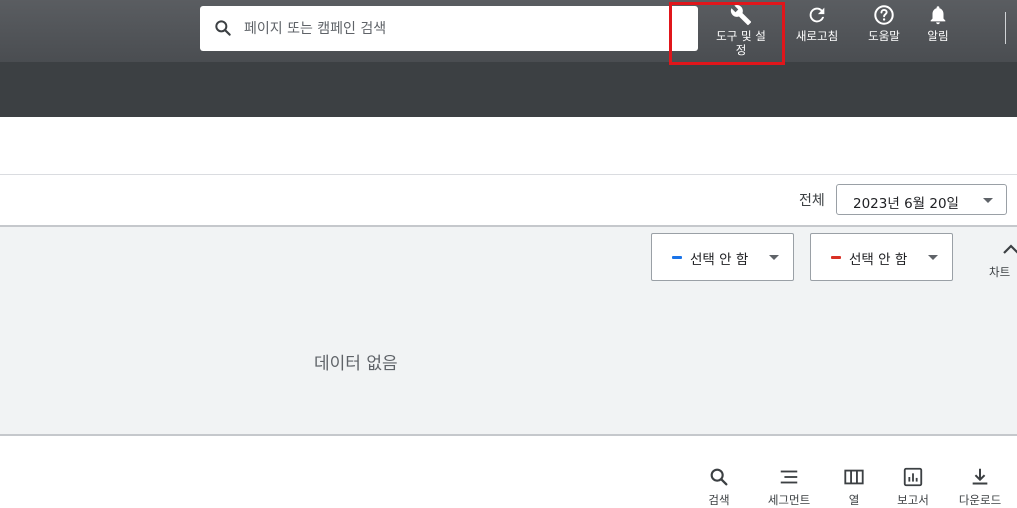 This screenshot has width=1017, height=508. I want to click on download-button-label: 다운로드, so click(980, 500).